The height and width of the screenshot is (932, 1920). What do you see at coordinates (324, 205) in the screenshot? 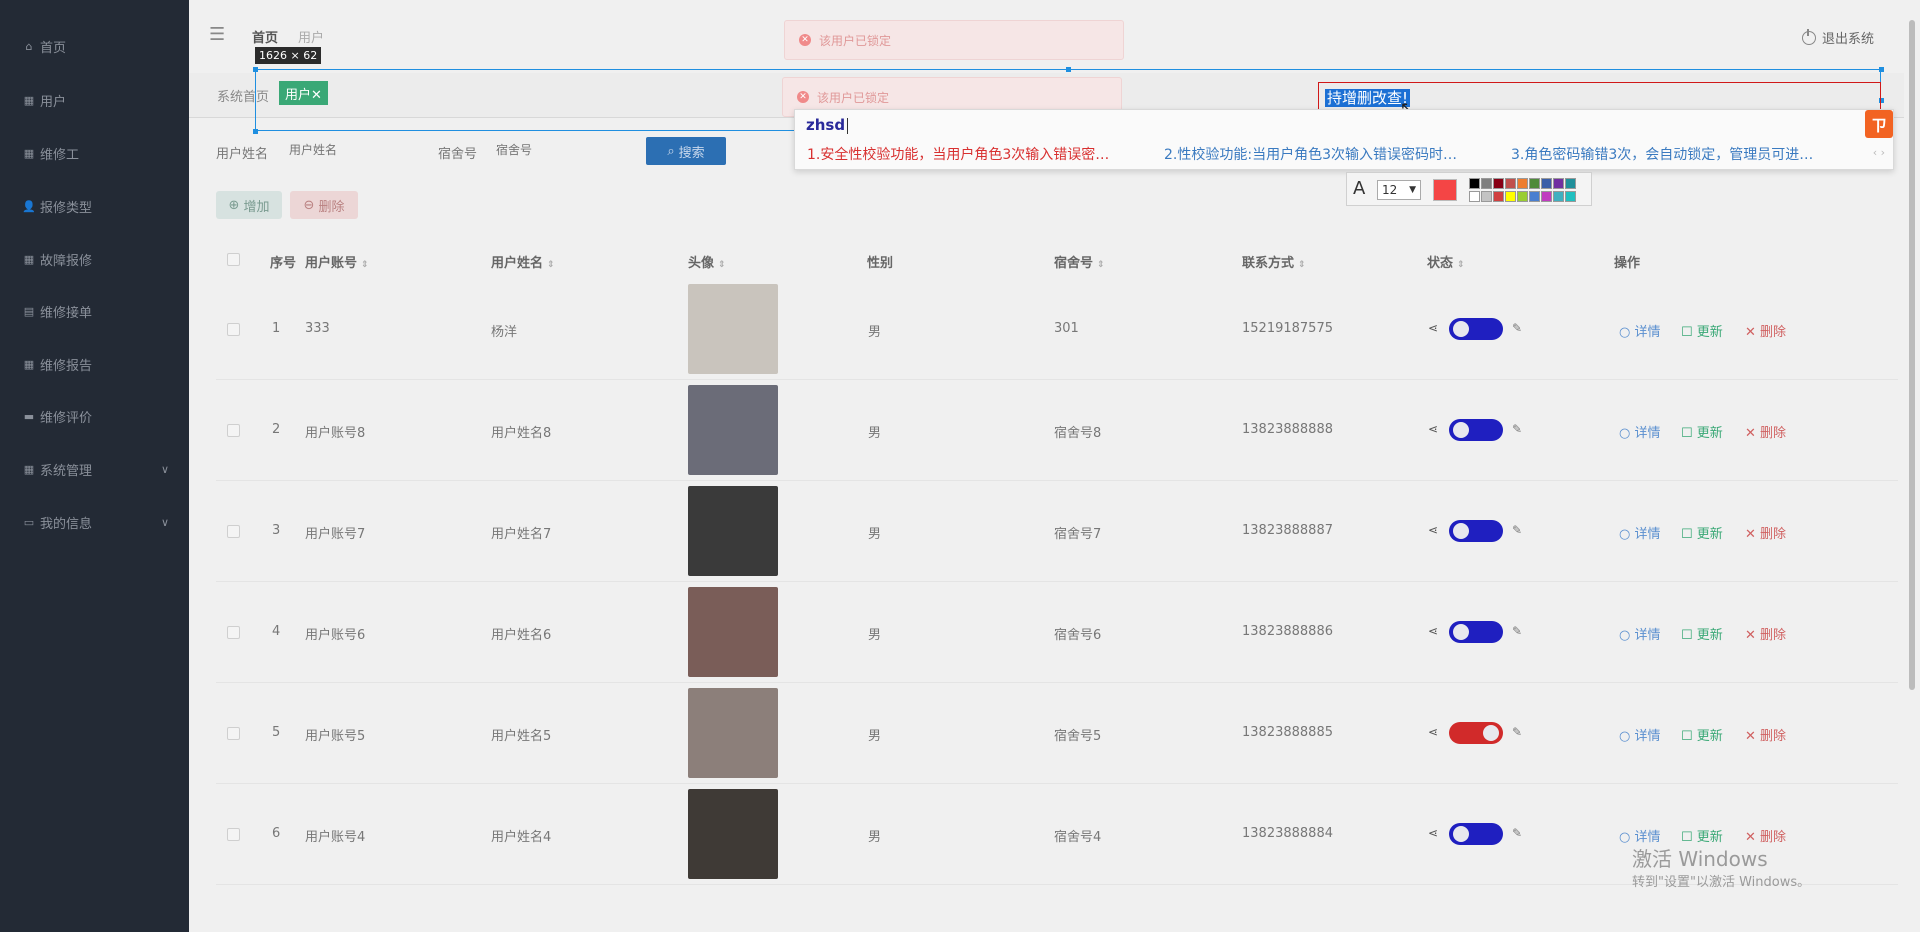
I see `delete-button: ⊖ 删除` at bounding box center [324, 205].